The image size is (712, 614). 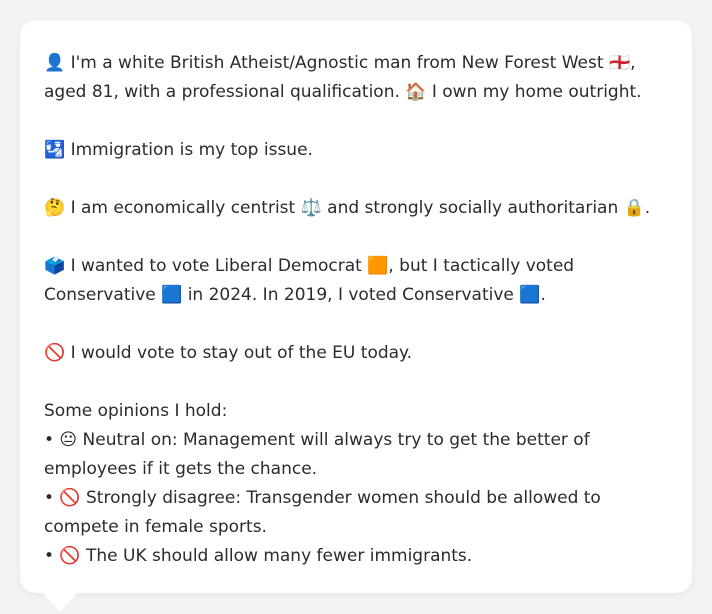 I want to click on bubble-tail, so click(x=60, y=602).